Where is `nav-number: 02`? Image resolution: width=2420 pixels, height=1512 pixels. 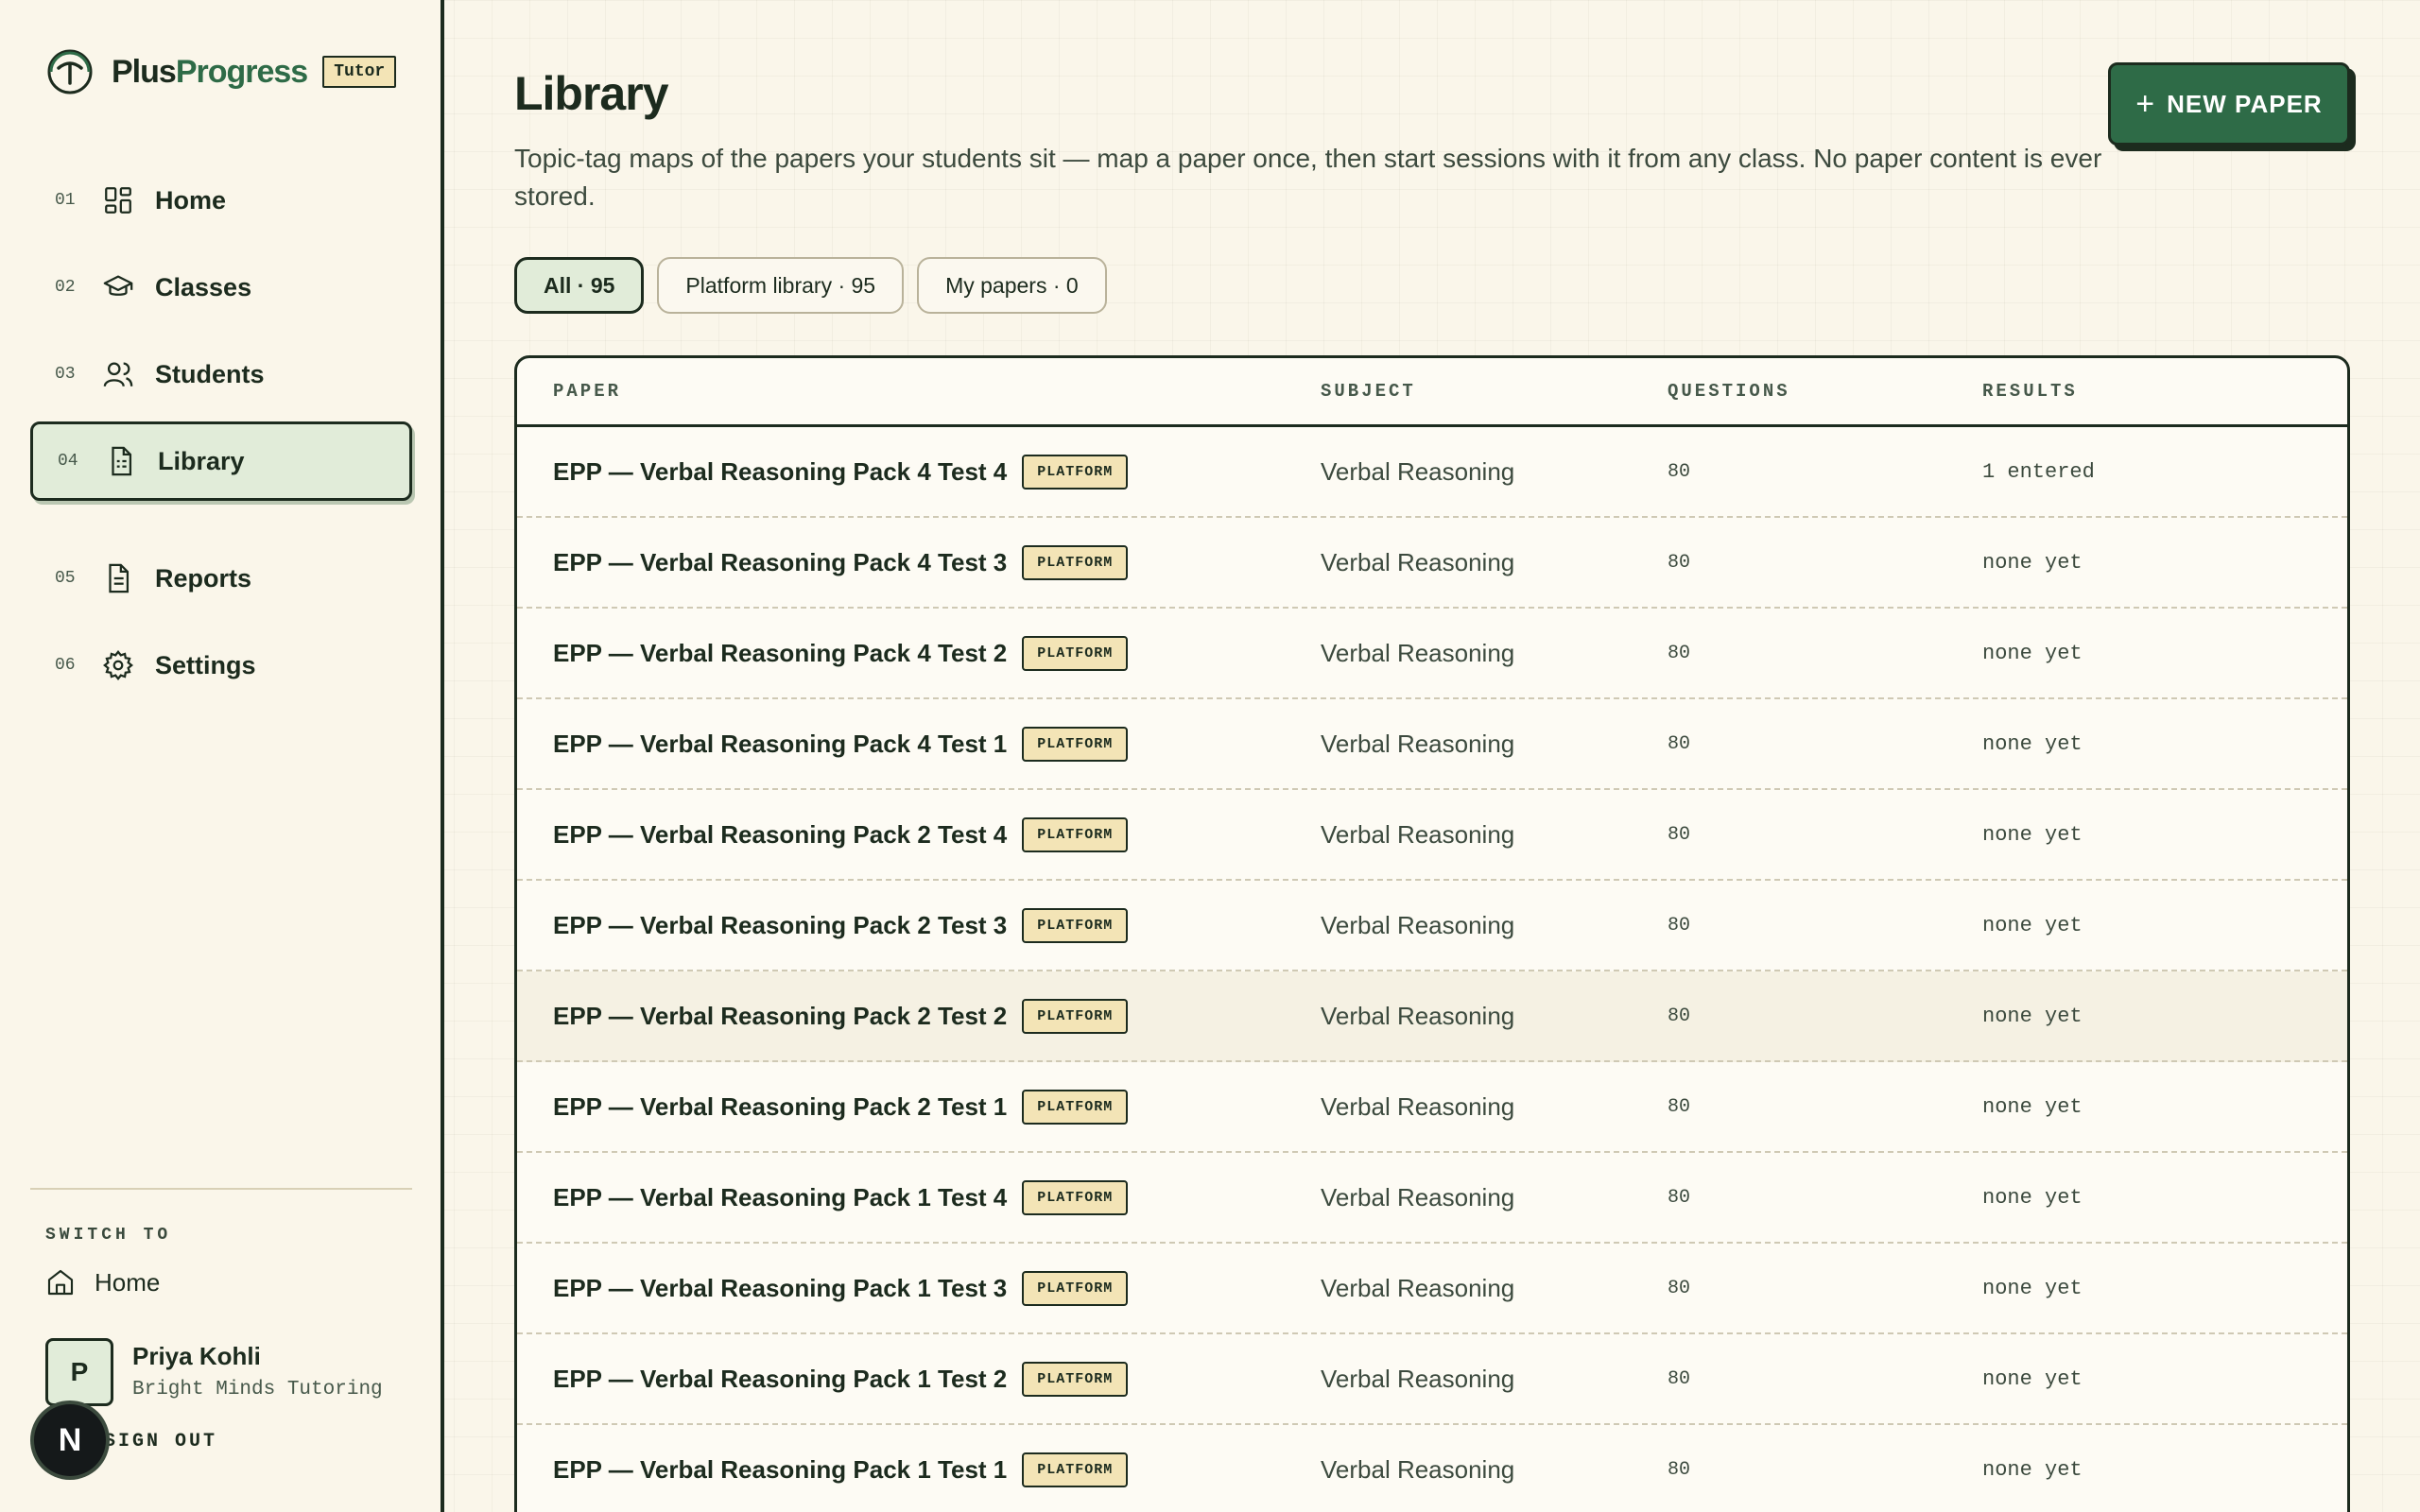
nav-number: 02 is located at coordinates (65, 287).